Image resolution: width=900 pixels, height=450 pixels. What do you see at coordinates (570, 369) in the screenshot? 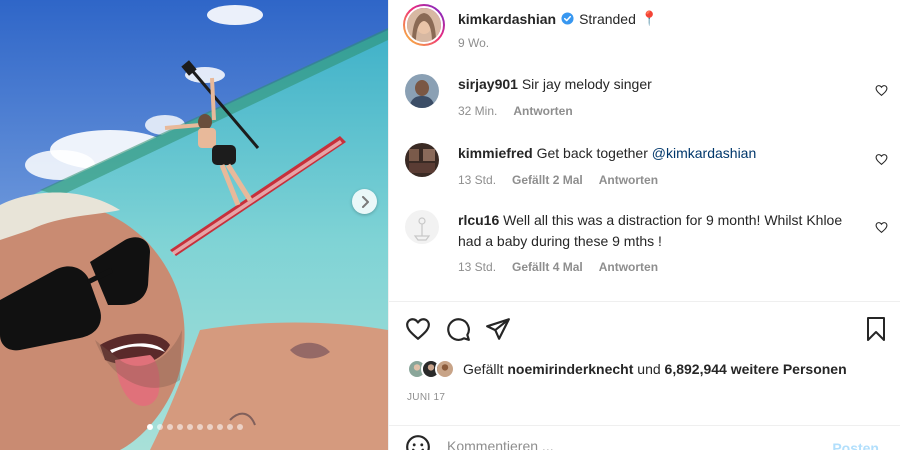
I see `liker-username: noemirinderknecht` at bounding box center [570, 369].